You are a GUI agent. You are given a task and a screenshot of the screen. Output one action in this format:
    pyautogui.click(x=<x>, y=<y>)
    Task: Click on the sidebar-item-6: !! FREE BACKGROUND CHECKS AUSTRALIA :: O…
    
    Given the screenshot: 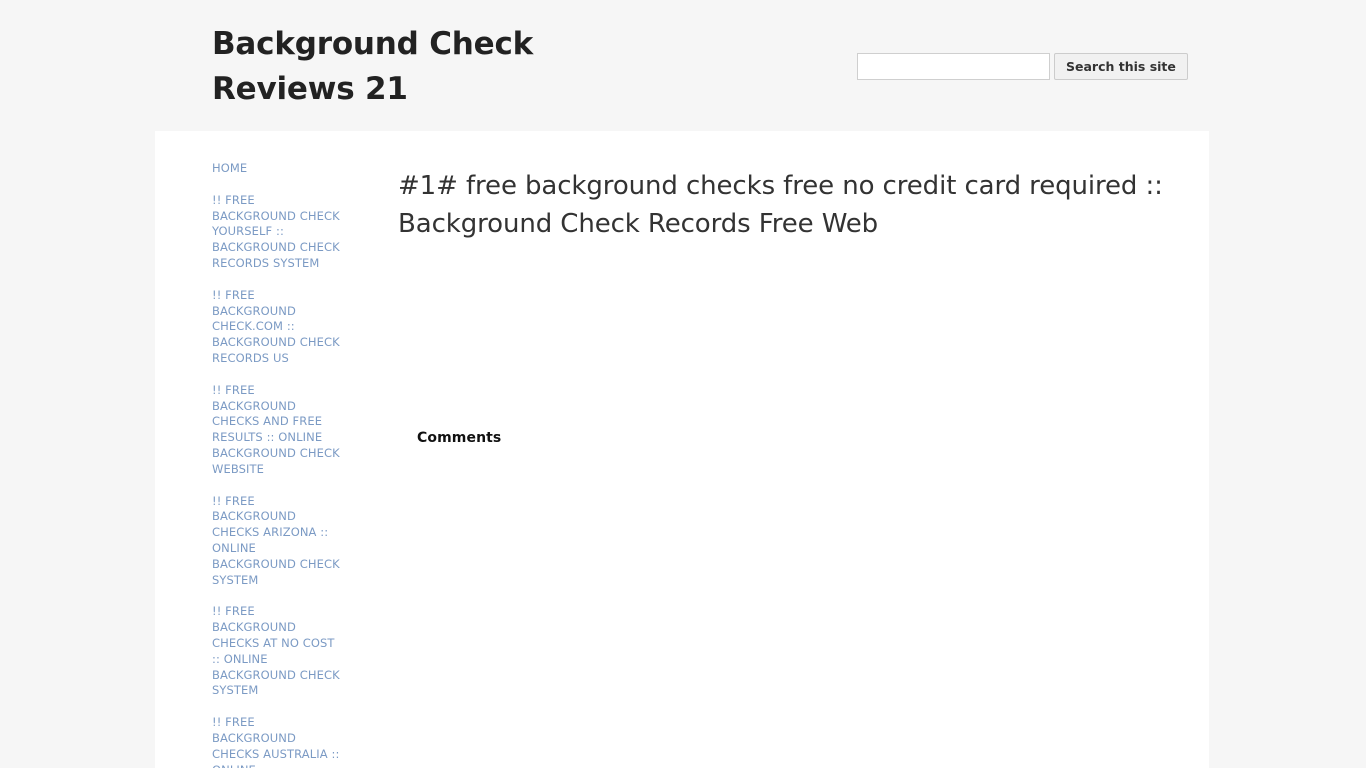 What is the action you would take?
    pyautogui.click(x=276, y=741)
    